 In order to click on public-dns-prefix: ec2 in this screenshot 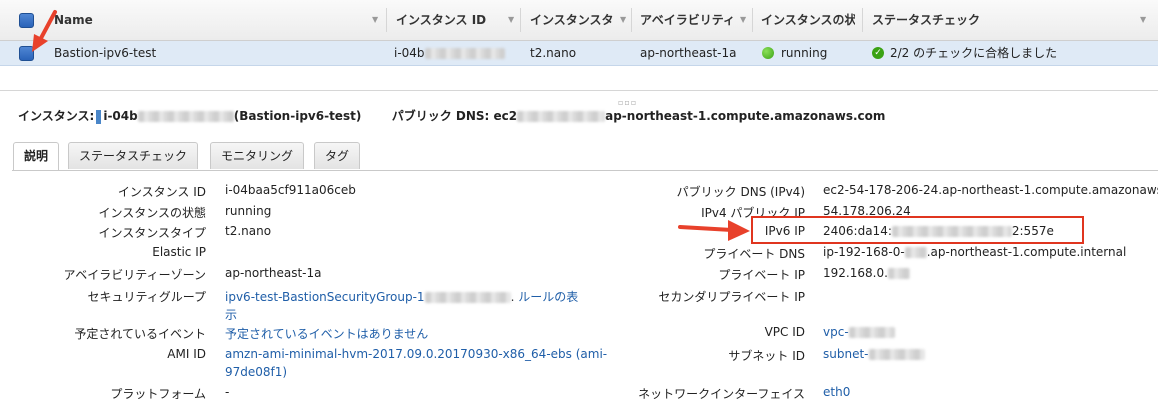, I will do `click(505, 116)`.